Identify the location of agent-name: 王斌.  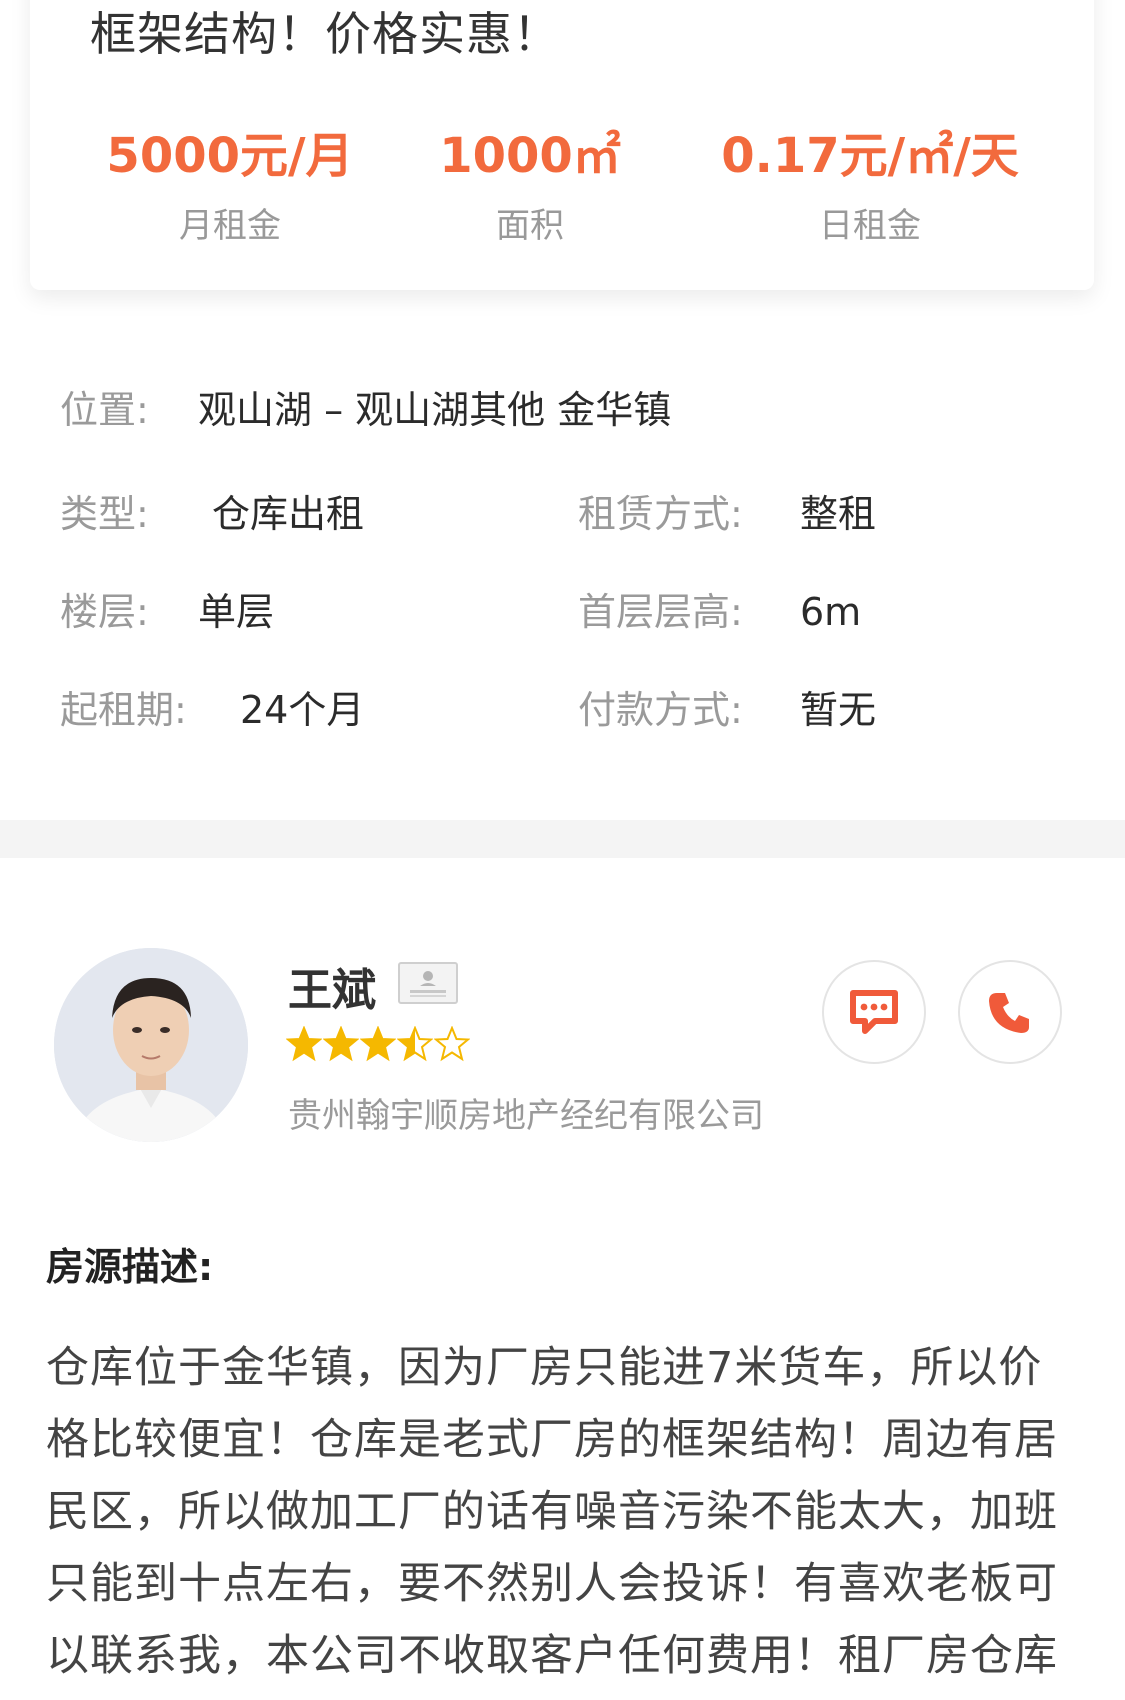
(332, 990).